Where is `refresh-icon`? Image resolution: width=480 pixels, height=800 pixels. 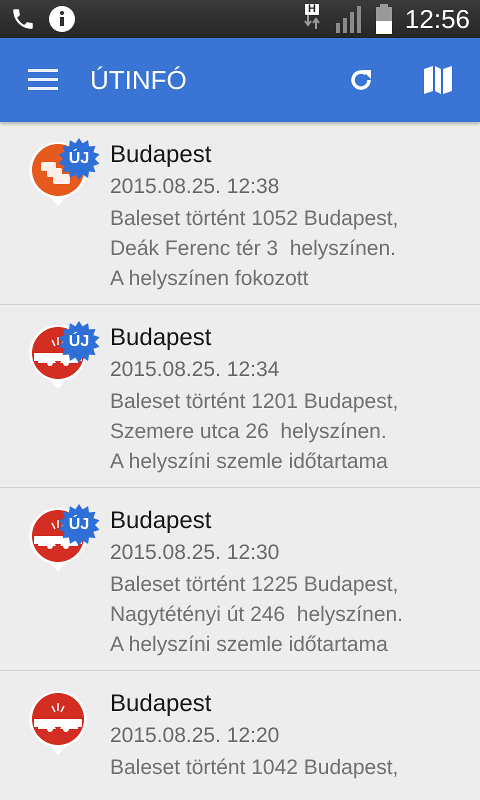
refresh-icon is located at coordinates (361, 80).